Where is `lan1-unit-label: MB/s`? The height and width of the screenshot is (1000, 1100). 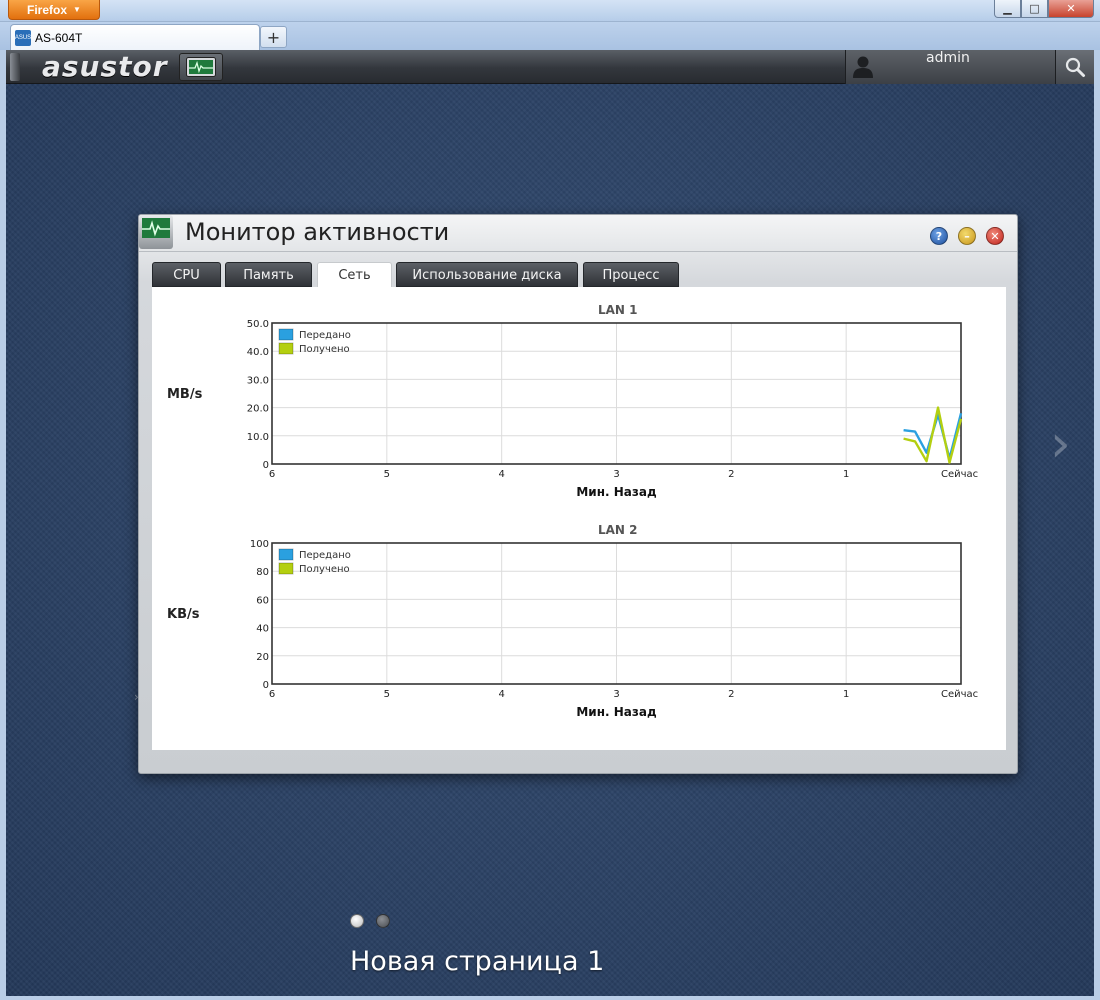 lan1-unit-label: MB/s is located at coordinates (185, 394).